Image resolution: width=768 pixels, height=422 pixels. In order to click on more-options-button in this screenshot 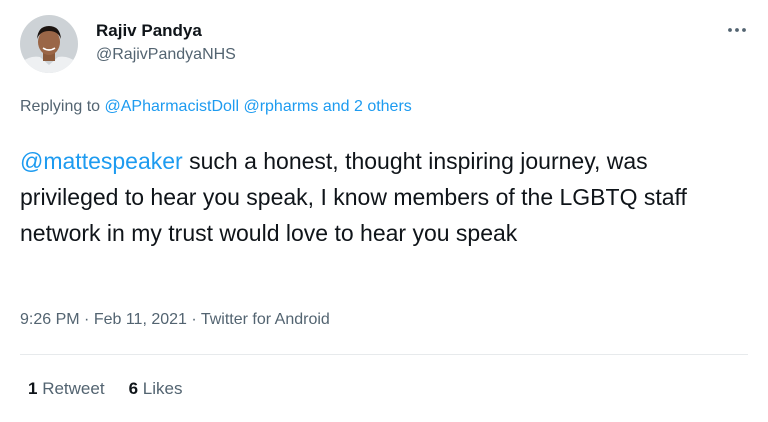, I will do `click(737, 30)`.